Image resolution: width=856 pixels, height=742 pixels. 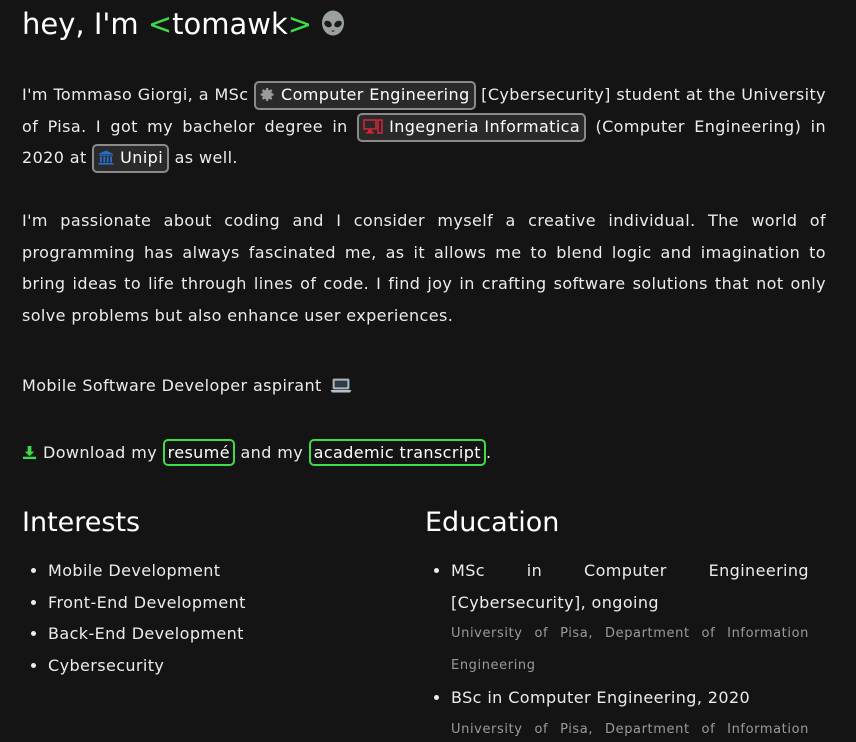 I want to click on university-chip-label: Unipi, so click(x=142, y=157).